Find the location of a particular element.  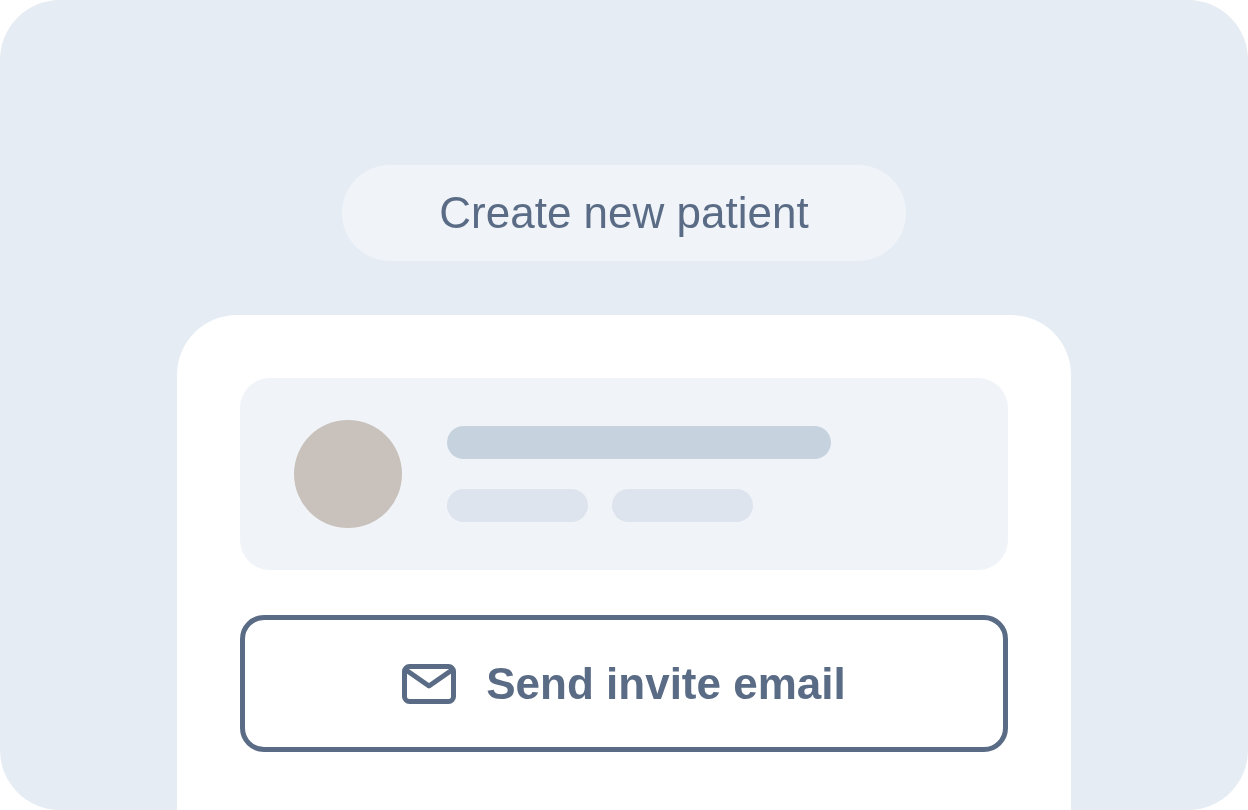

page-title: Create new patient is located at coordinates (624, 213).